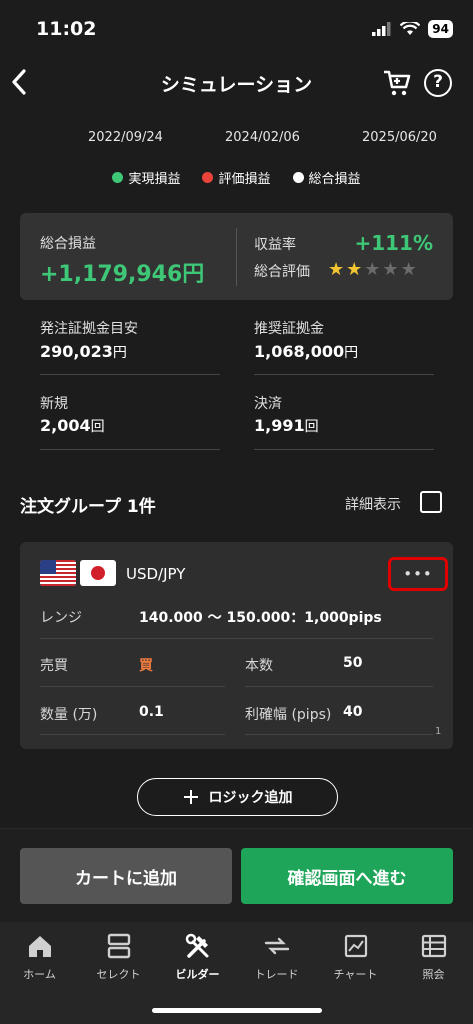 The width and height of the screenshot is (473, 1024). I want to click on order-margin-value: 290,023円, so click(83, 351).